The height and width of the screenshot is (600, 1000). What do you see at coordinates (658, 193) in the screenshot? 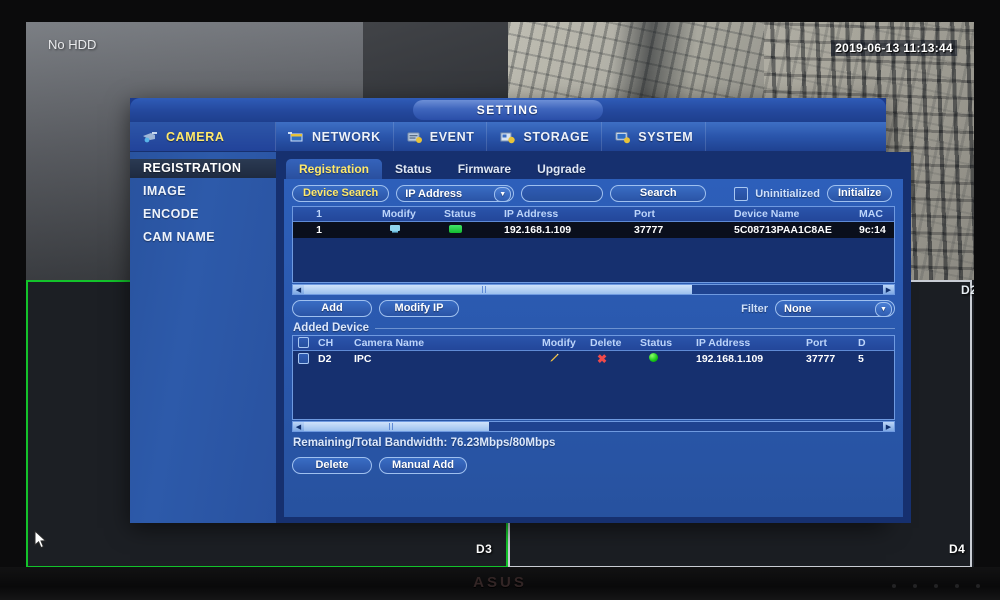
I see `search-button: Search` at bounding box center [658, 193].